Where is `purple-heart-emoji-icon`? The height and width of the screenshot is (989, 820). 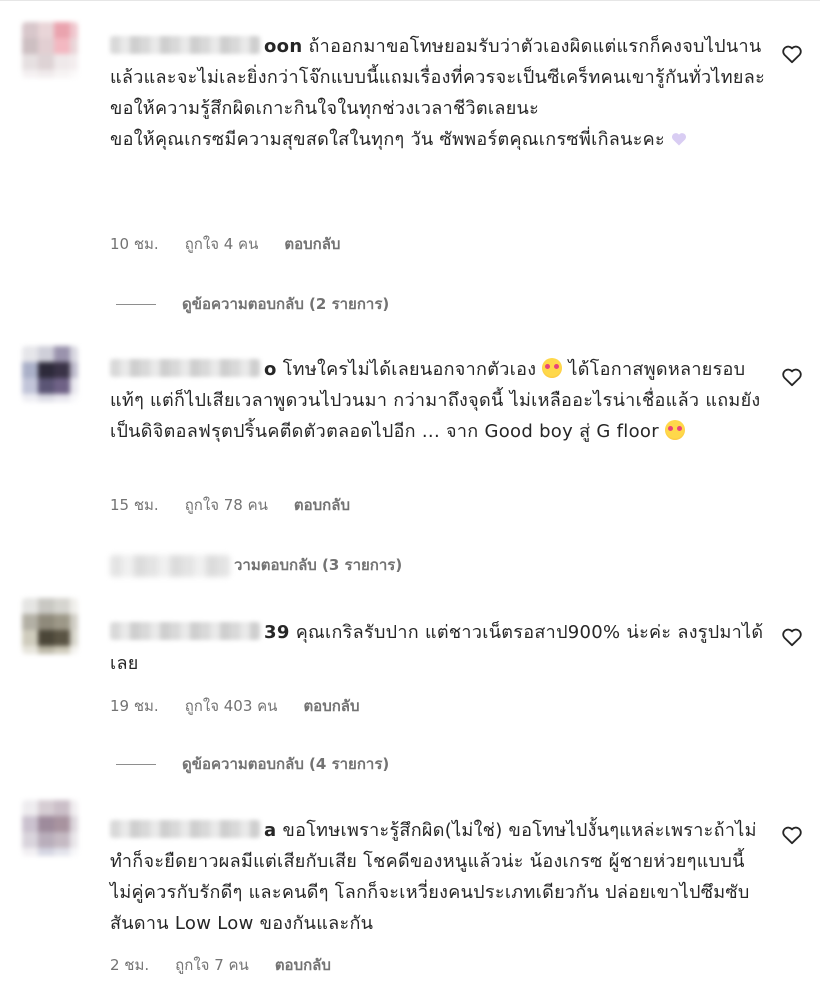 purple-heart-emoji-icon is located at coordinates (679, 139).